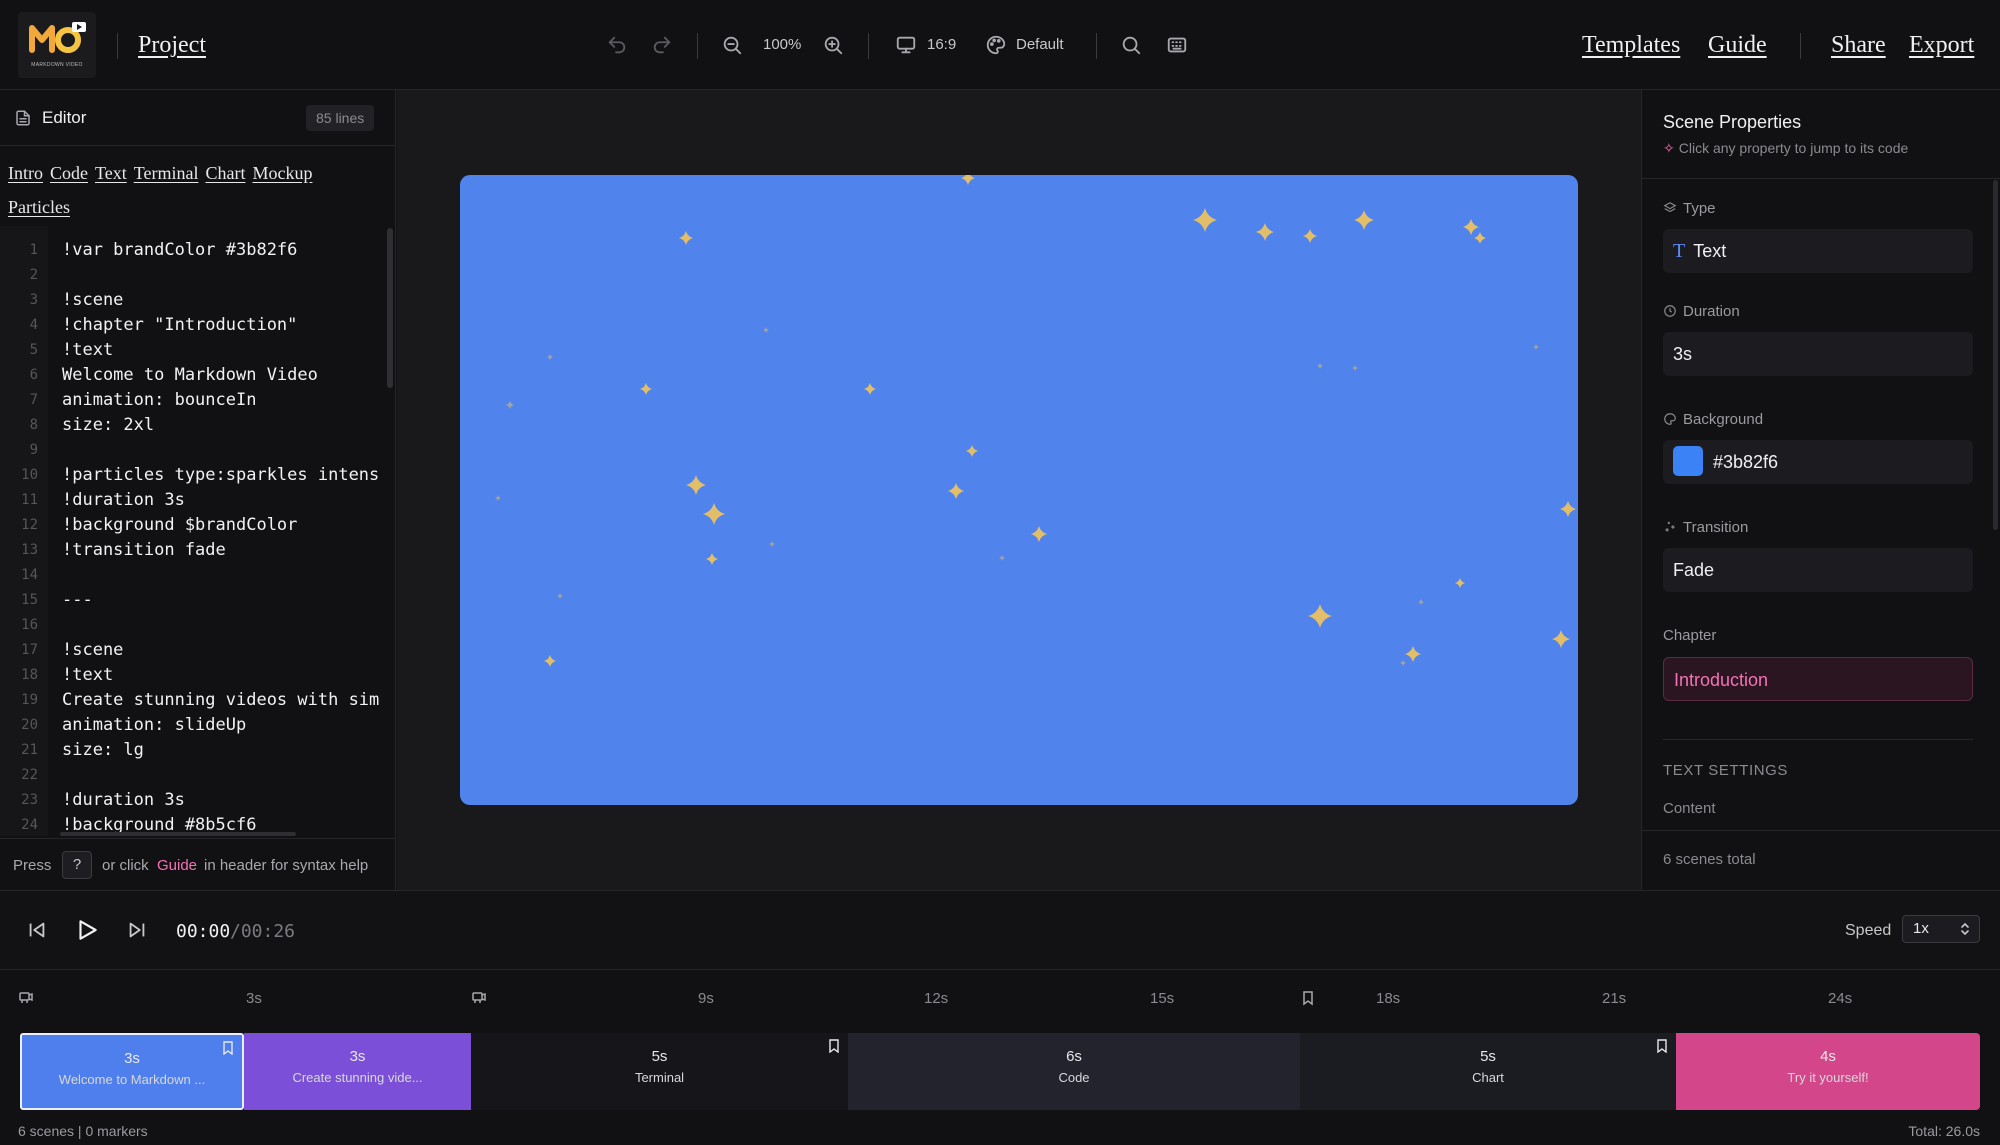  What do you see at coordinates (662, 45) in the screenshot?
I see `redo-icon` at bounding box center [662, 45].